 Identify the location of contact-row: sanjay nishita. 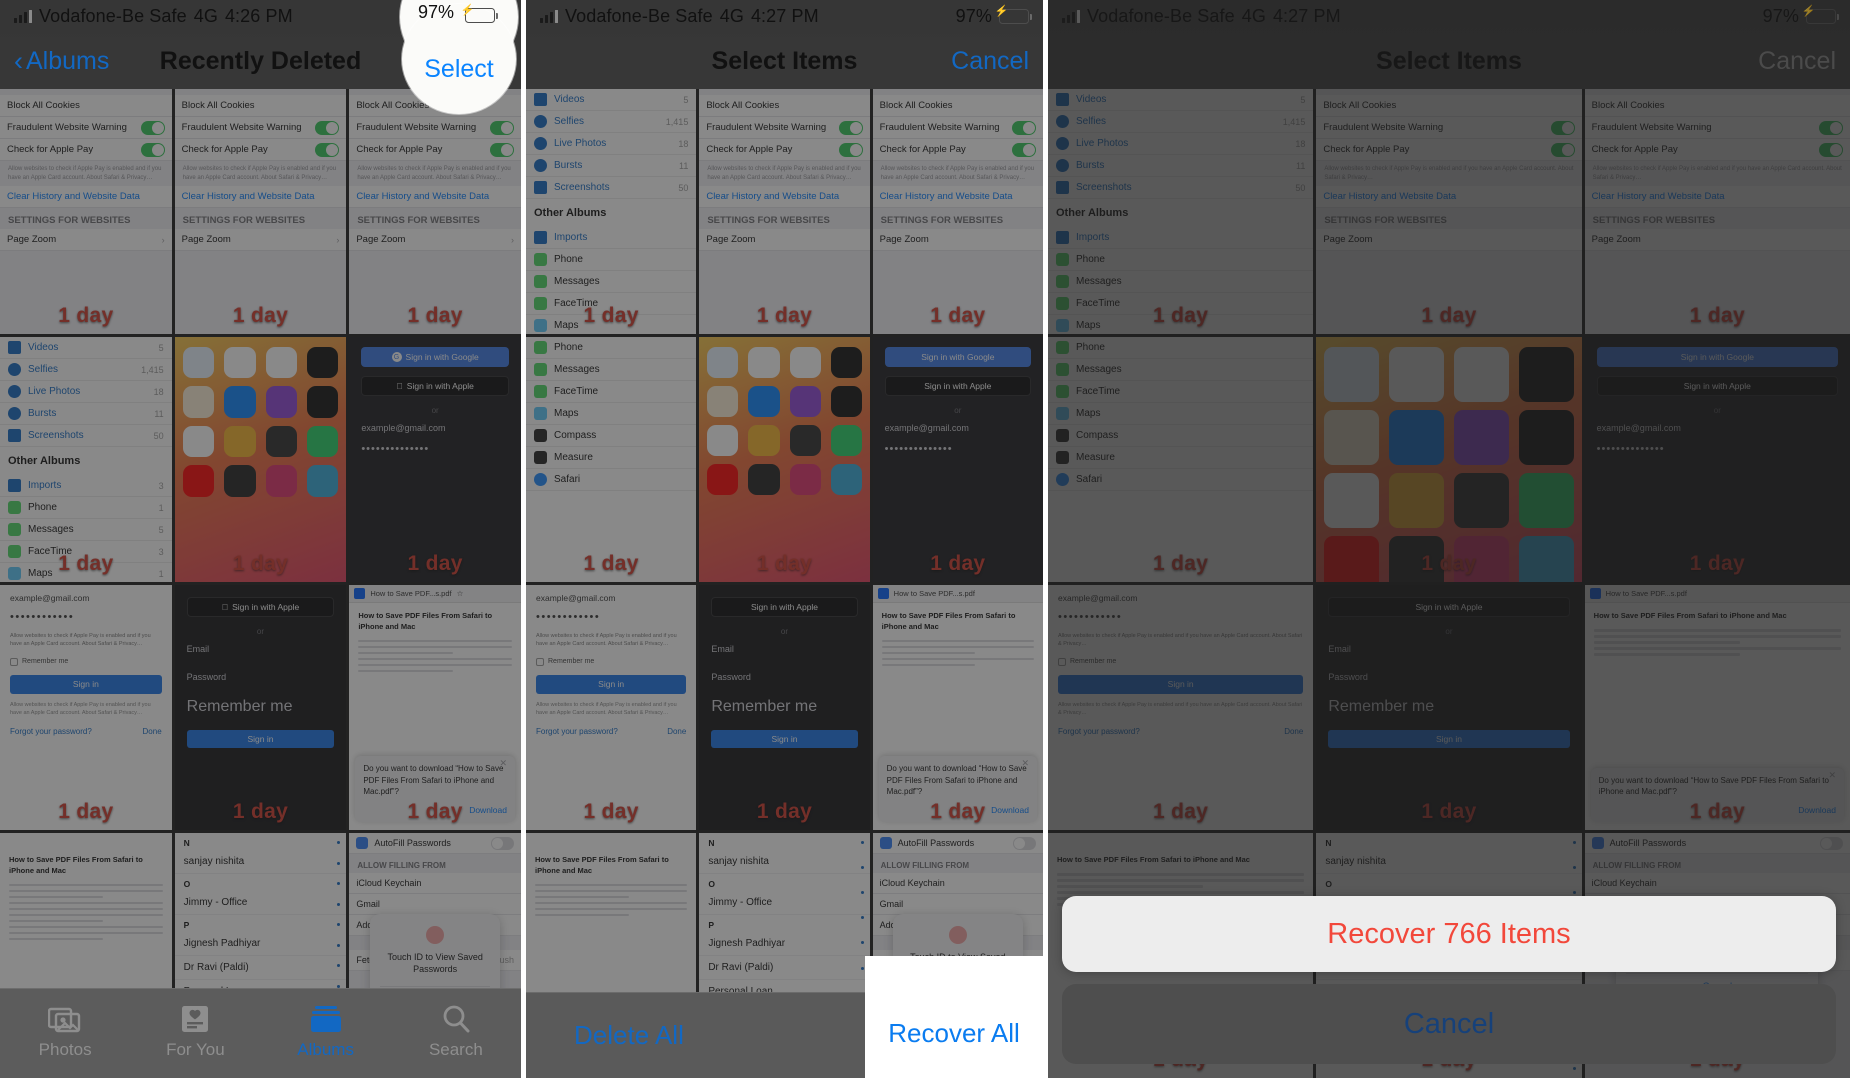
(260, 862).